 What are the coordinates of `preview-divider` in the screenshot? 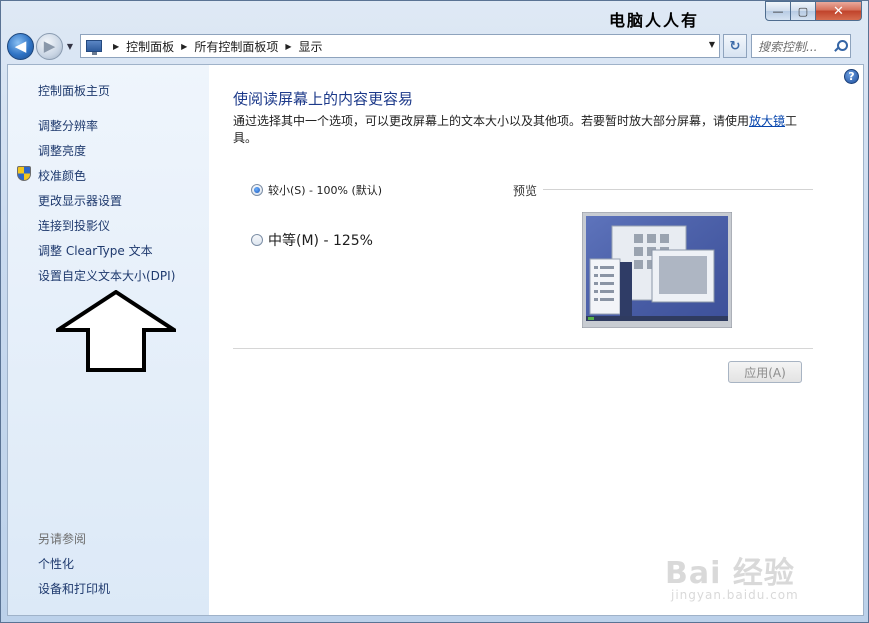 It's located at (678, 189).